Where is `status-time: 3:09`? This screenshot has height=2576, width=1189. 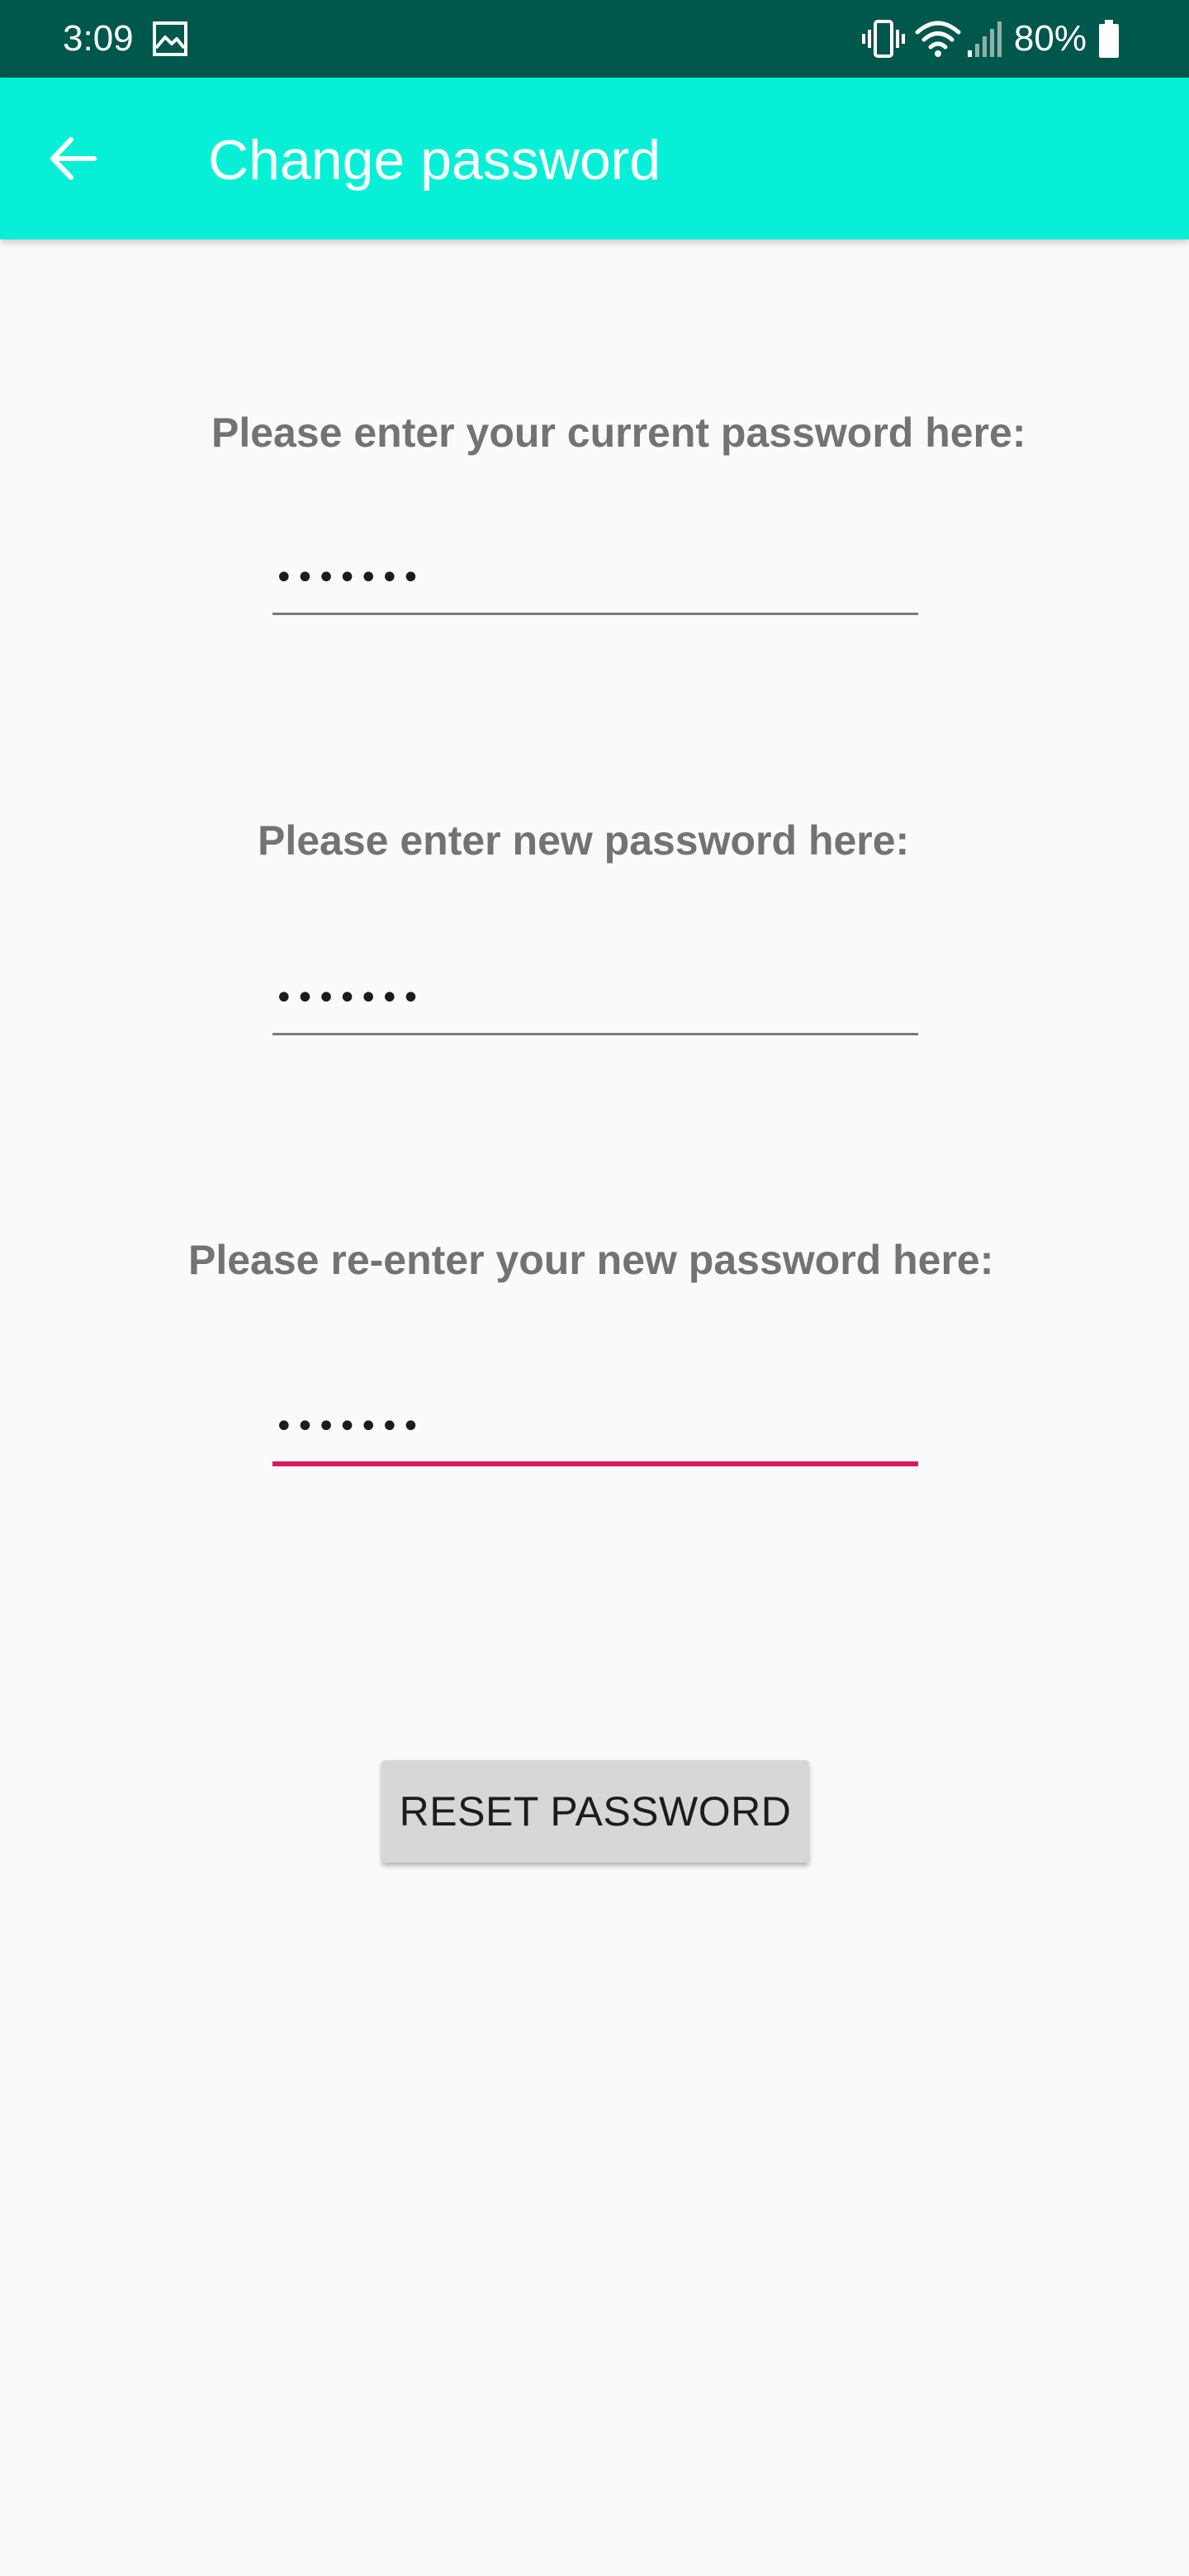 status-time: 3:09 is located at coordinates (98, 38).